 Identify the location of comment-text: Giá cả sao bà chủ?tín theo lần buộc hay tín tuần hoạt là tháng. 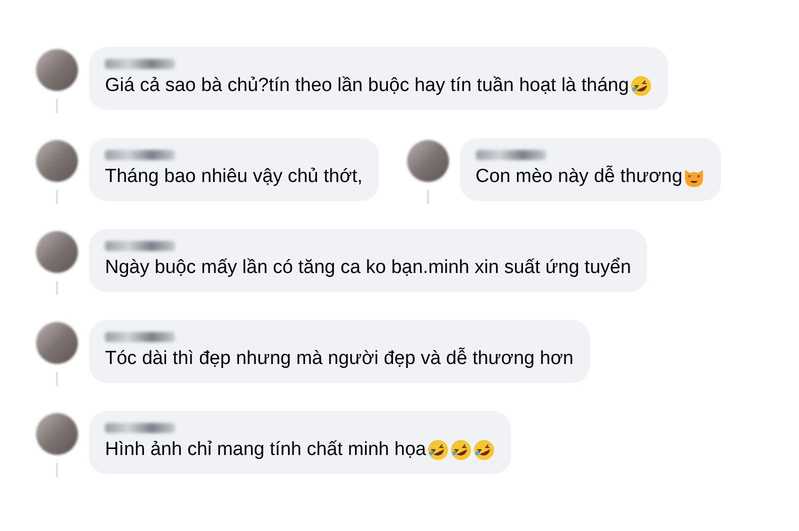
(367, 86).